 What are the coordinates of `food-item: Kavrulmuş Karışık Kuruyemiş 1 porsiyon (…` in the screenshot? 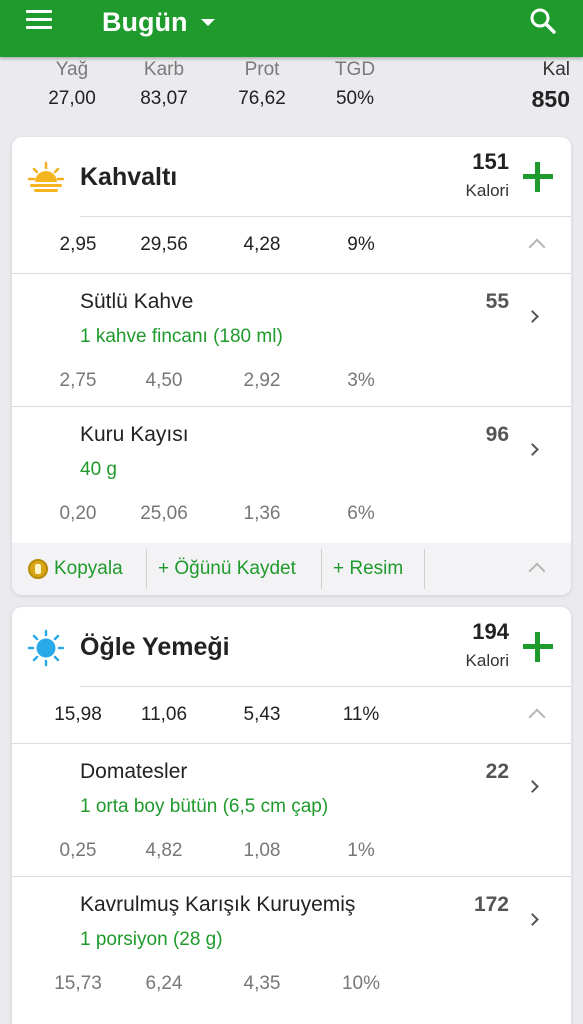 It's located at (291, 943).